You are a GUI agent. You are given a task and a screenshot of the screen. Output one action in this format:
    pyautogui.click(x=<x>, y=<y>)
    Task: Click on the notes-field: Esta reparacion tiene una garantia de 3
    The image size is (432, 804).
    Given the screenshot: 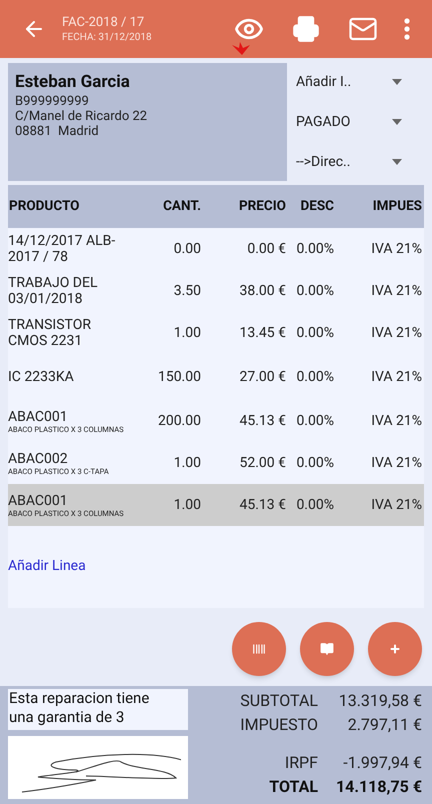 What is the action you would take?
    pyautogui.click(x=98, y=709)
    